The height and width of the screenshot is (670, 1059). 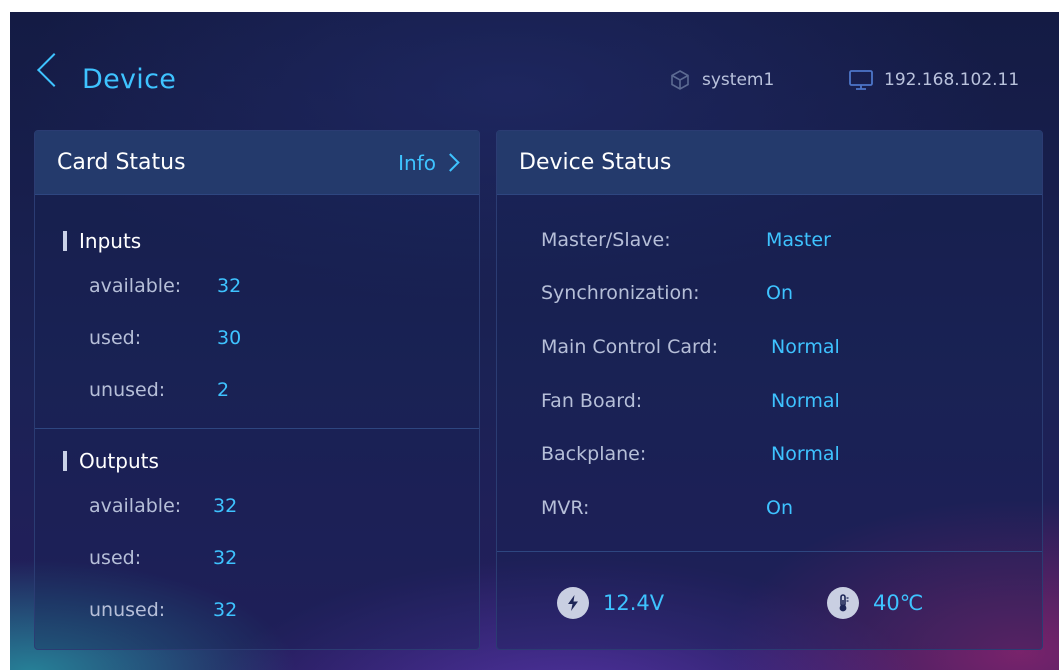 I want to click on ip-indicator: 192.168.102.11, so click(x=933, y=80).